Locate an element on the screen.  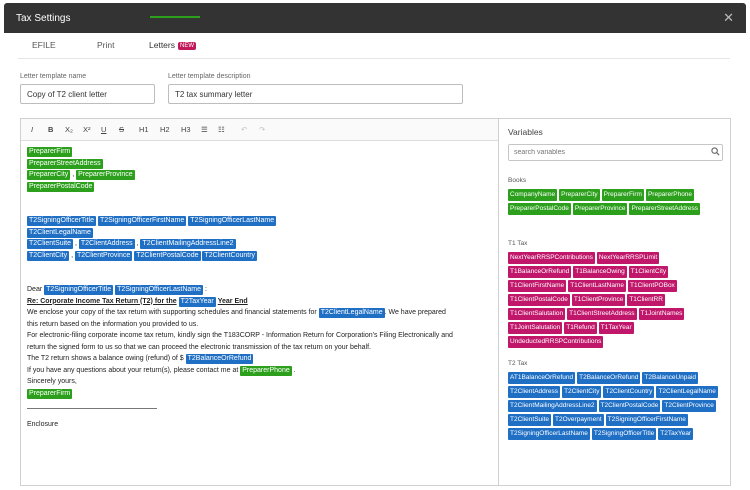
variable-chip: T1JointSalutation is located at coordinates (535, 328).